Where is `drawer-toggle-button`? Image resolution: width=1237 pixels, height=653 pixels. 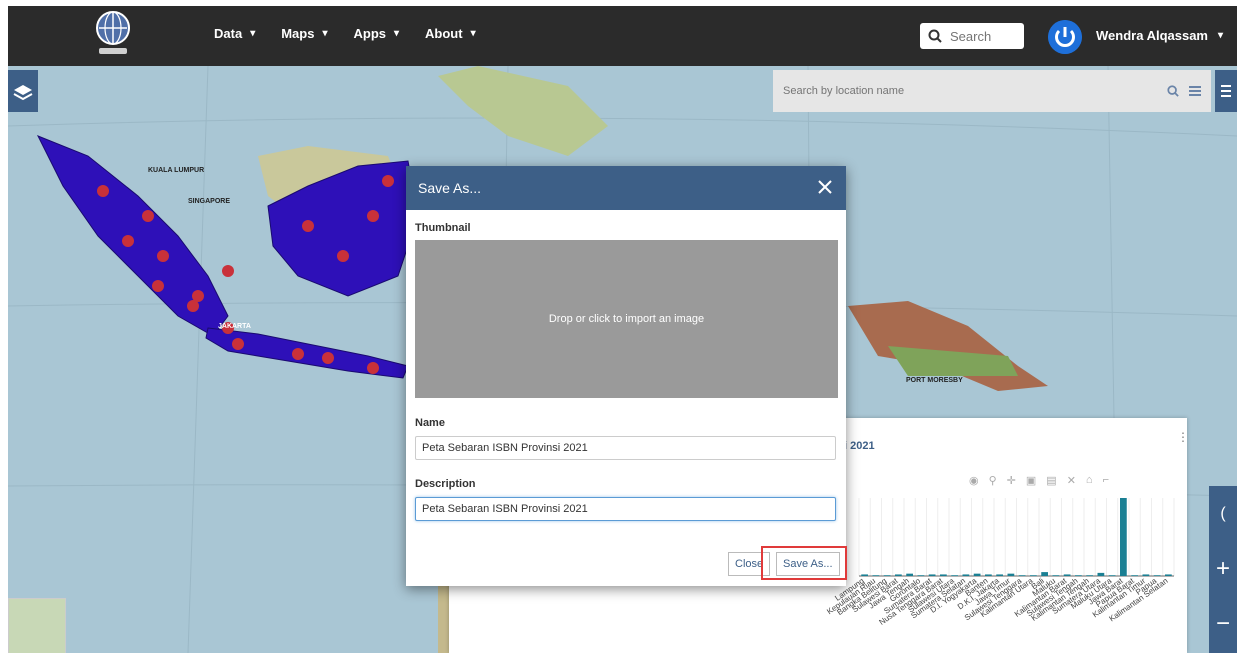 drawer-toggle-button is located at coordinates (1226, 91).